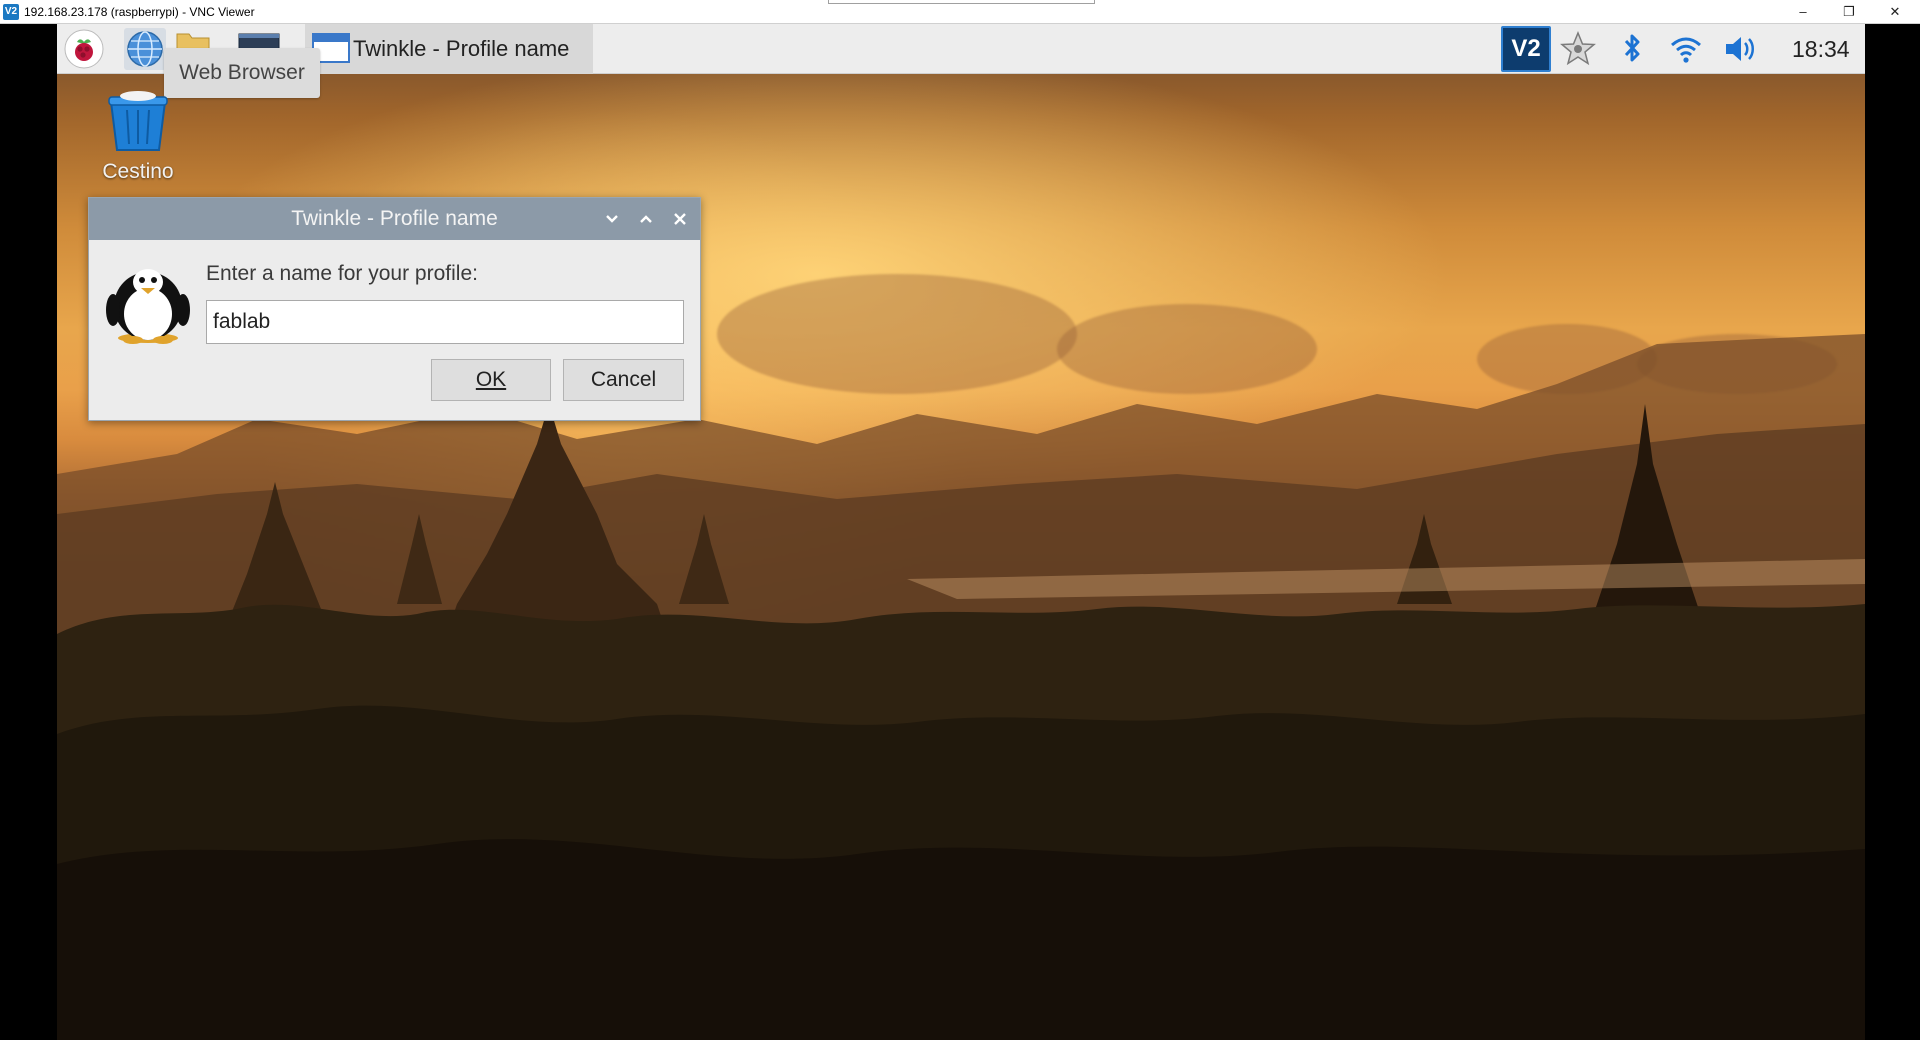 This screenshot has height=1040, width=1920. What do you see at coordinates (961, 2) in the screenshot?
I see `vnc-toolbar-handle` at bounding box center [961, 2].